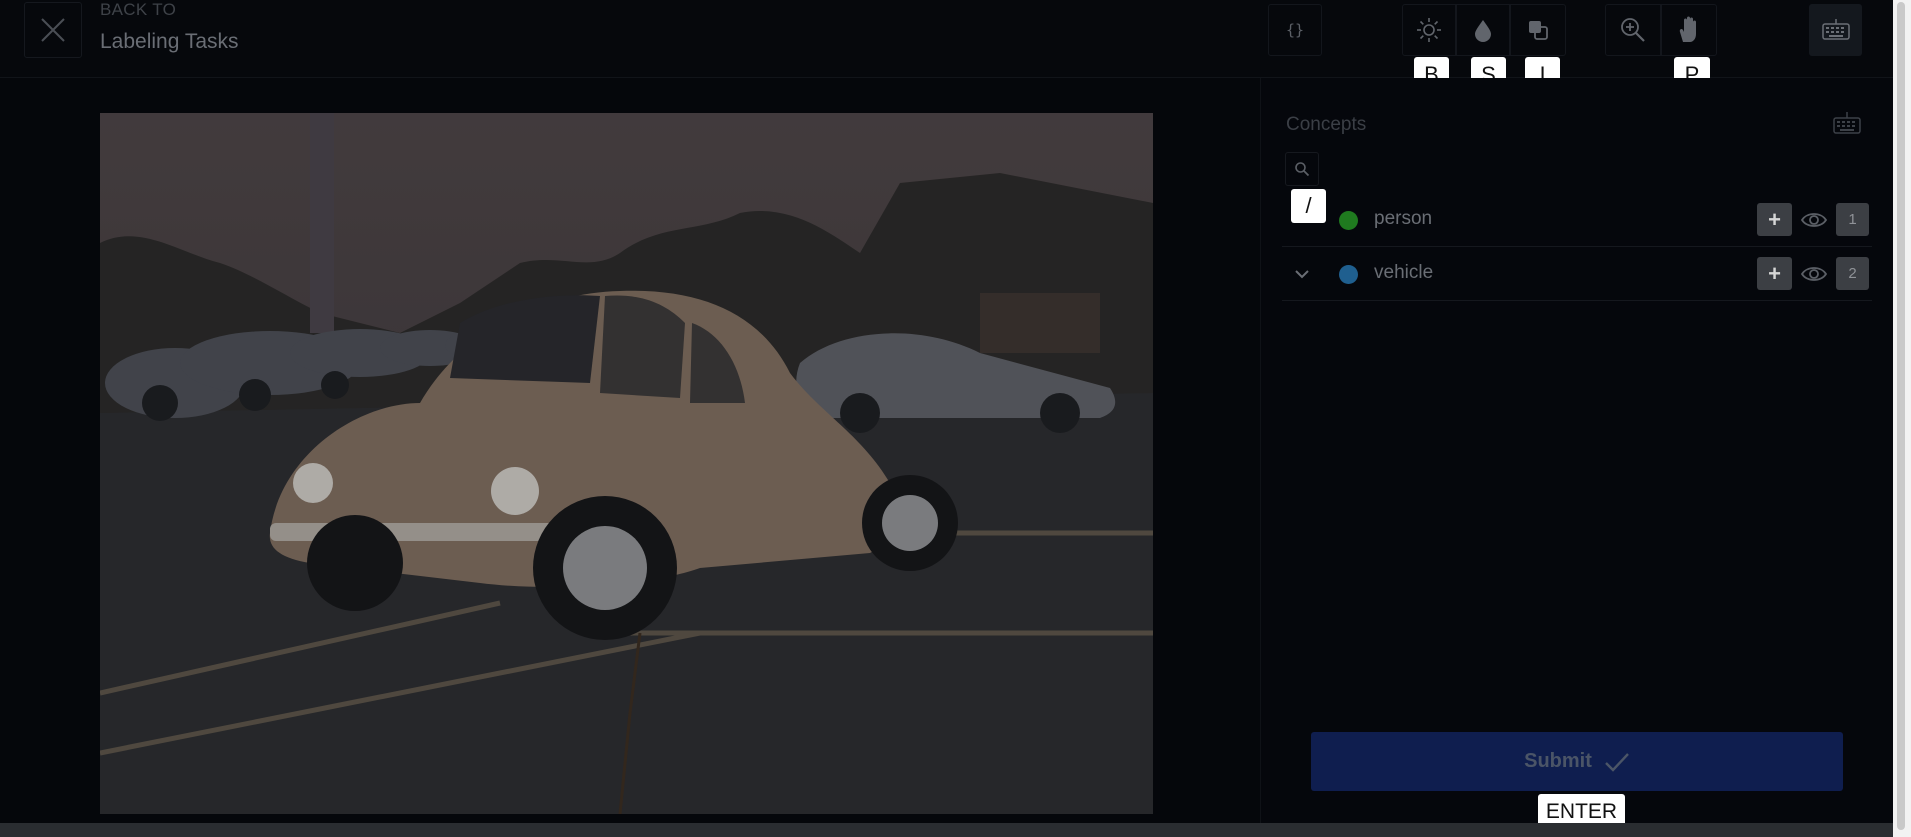  I want to click on submit-button: Submit, so click(1577, 761).